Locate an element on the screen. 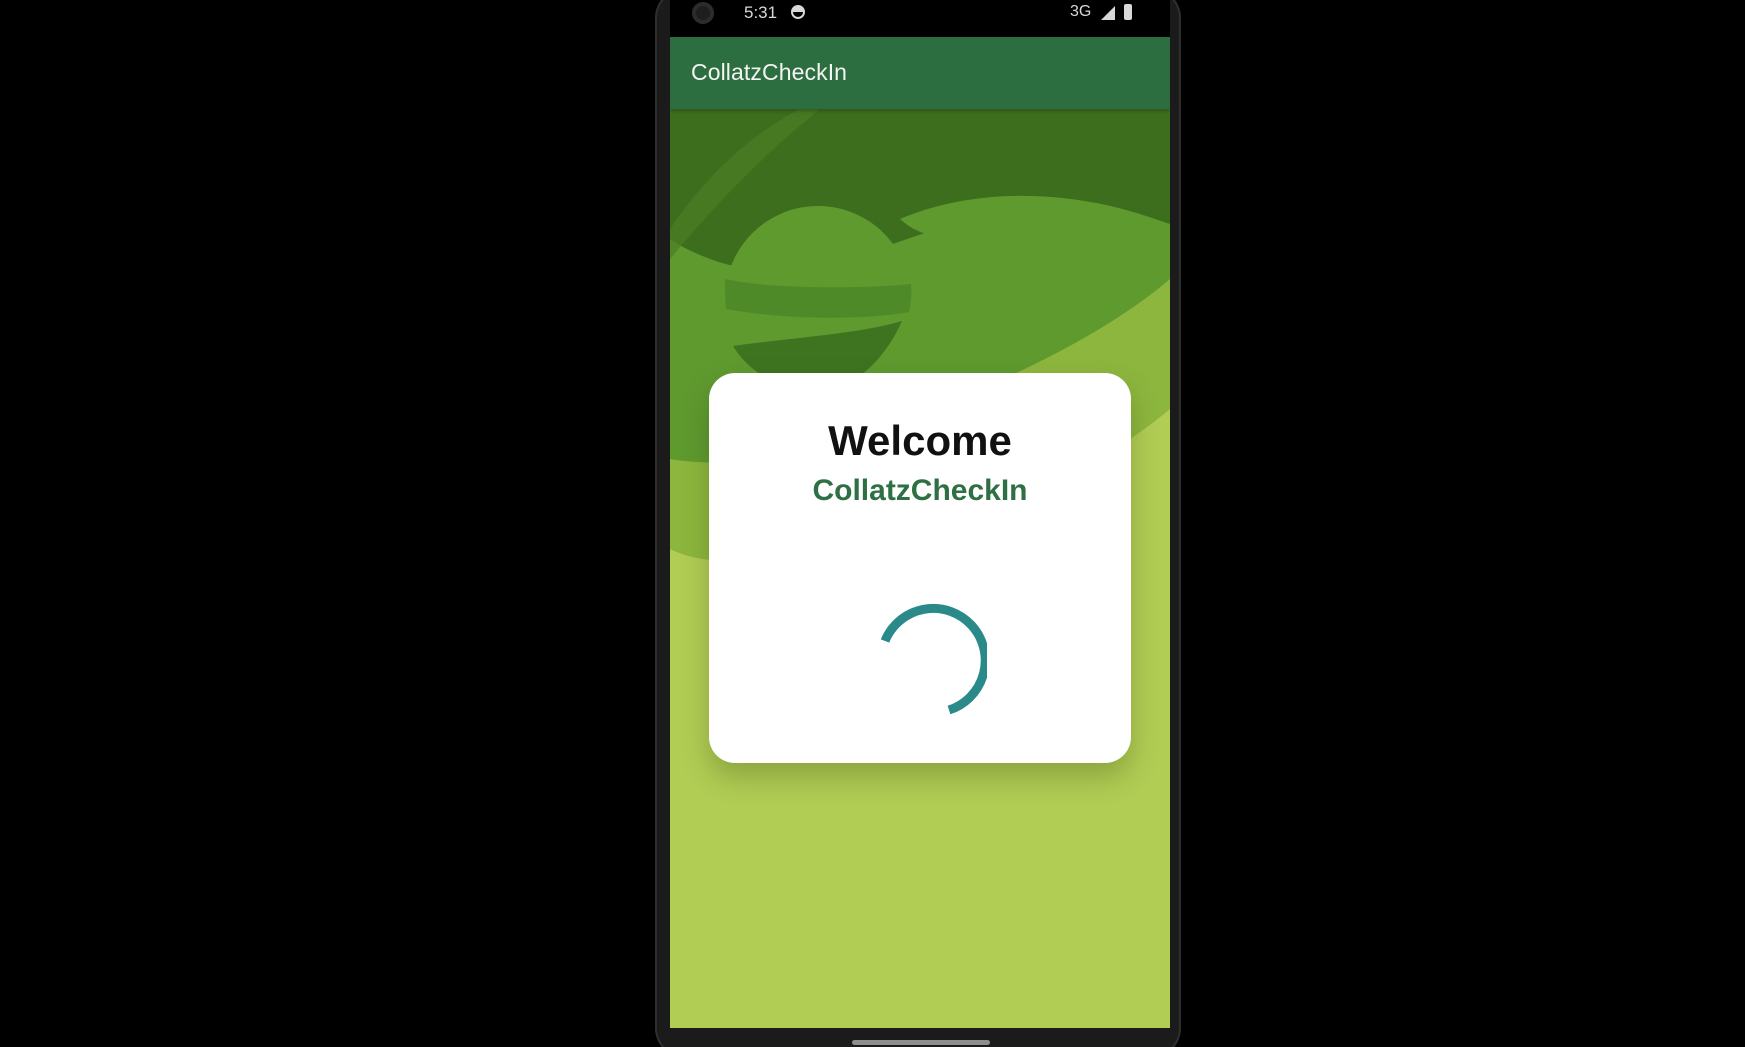 The image size is (1745, 1047). network-type: 3G is located at coordinates (1081, 11).